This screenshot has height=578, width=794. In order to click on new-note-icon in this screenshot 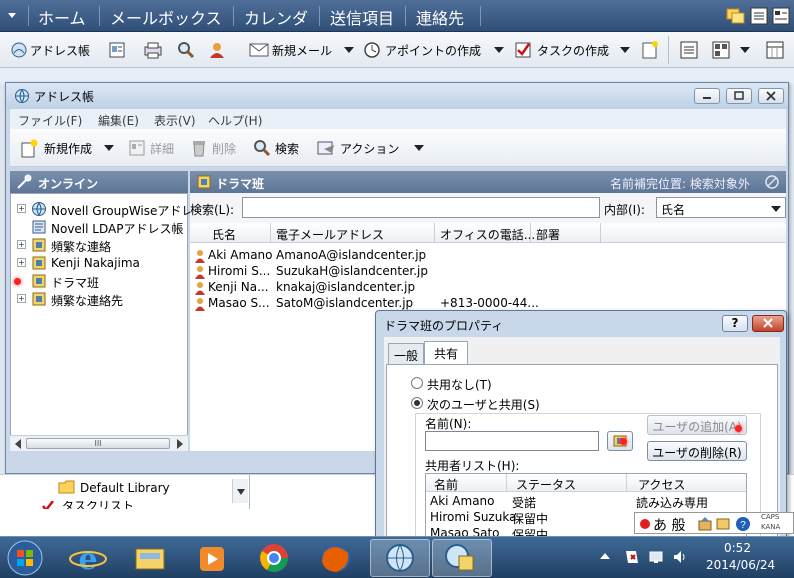, I will do `click(650, 50)`.